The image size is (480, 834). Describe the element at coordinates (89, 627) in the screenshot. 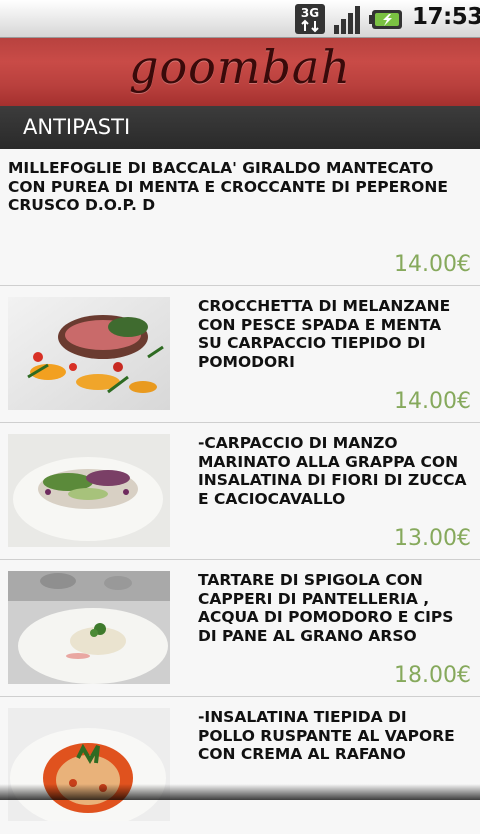

I see `sea-bass-tartare-photo` at that location.